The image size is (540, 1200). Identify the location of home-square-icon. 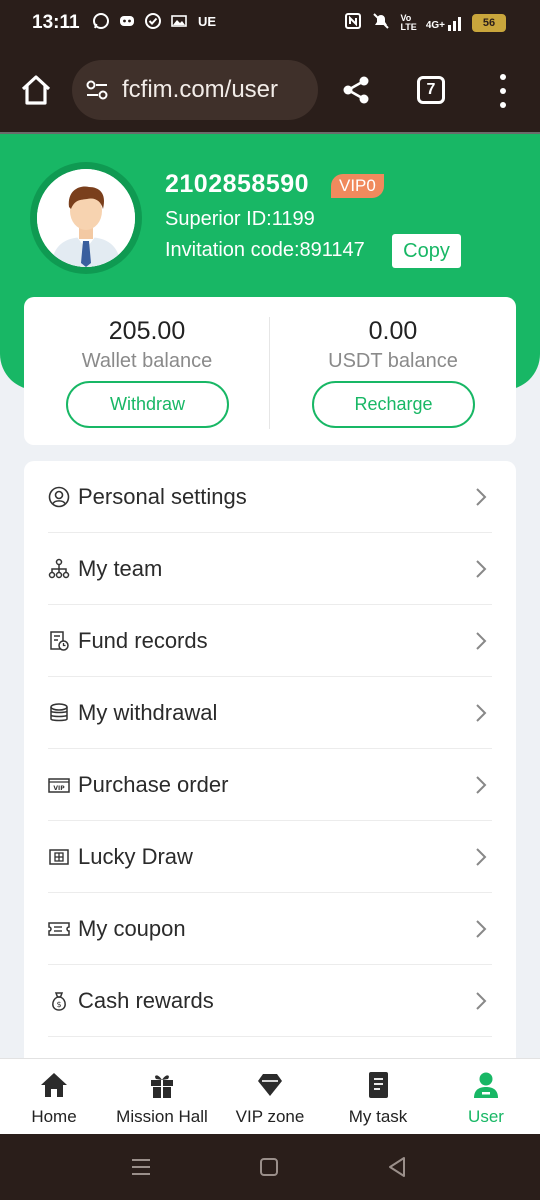
(269, 1167).